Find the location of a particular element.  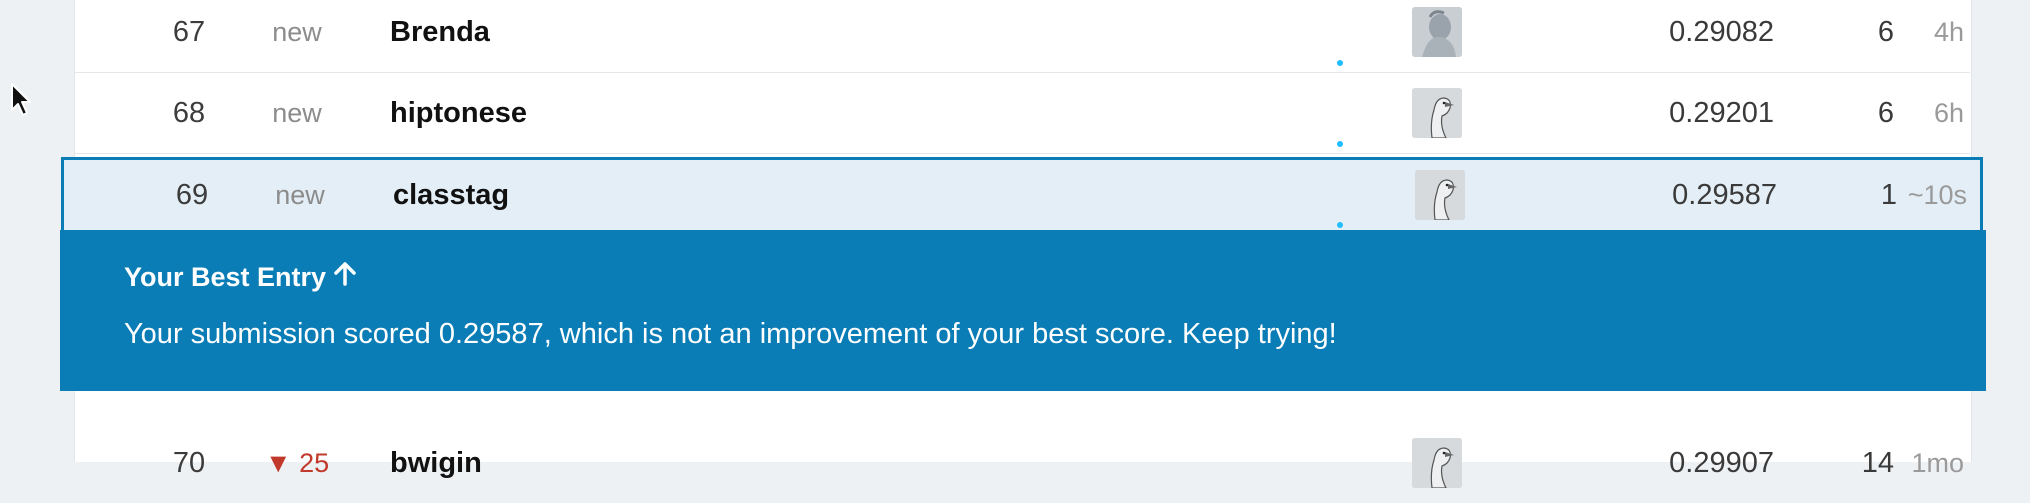

score-cell: 0.29201 is located at coordinates (1721, 112).